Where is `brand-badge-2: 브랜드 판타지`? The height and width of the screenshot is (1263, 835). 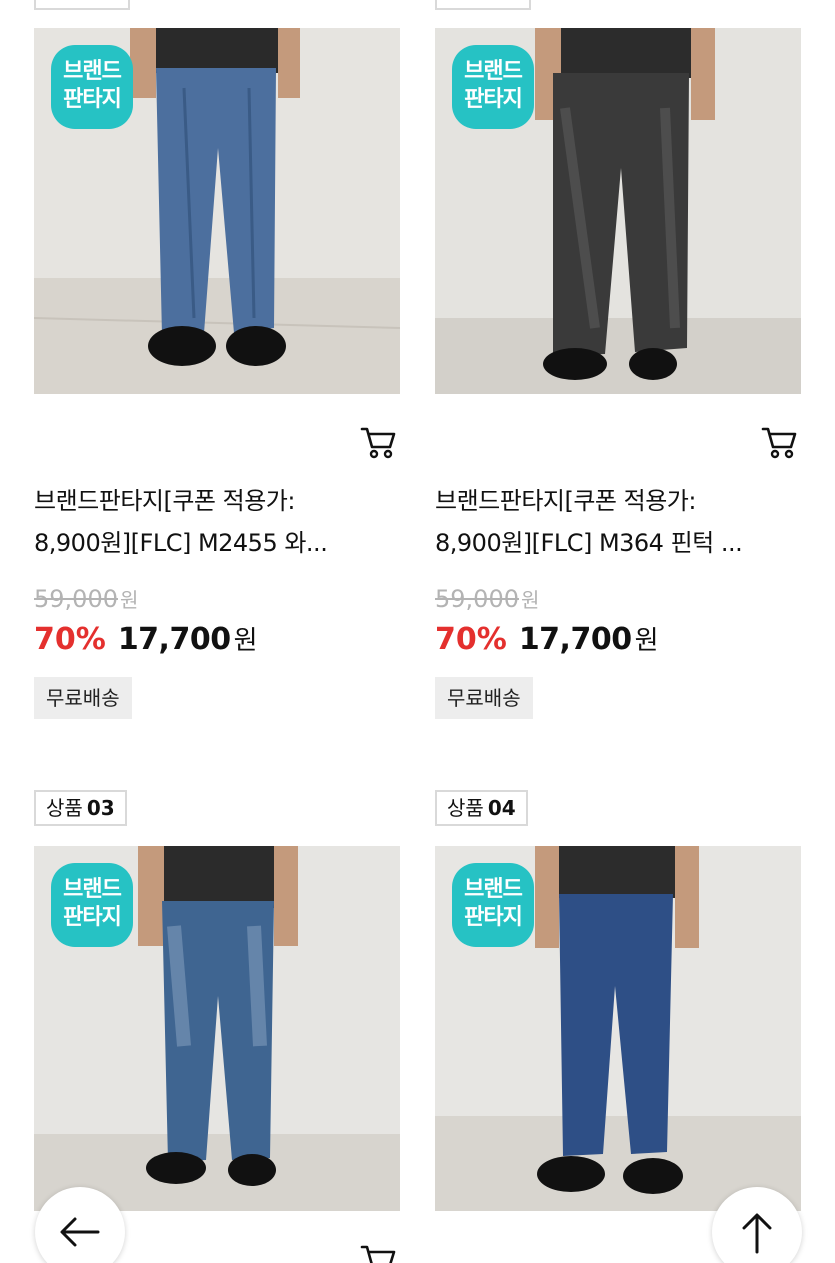 brand-badge-2: 브랜드 판타지 is located at coordinates (493, 87).